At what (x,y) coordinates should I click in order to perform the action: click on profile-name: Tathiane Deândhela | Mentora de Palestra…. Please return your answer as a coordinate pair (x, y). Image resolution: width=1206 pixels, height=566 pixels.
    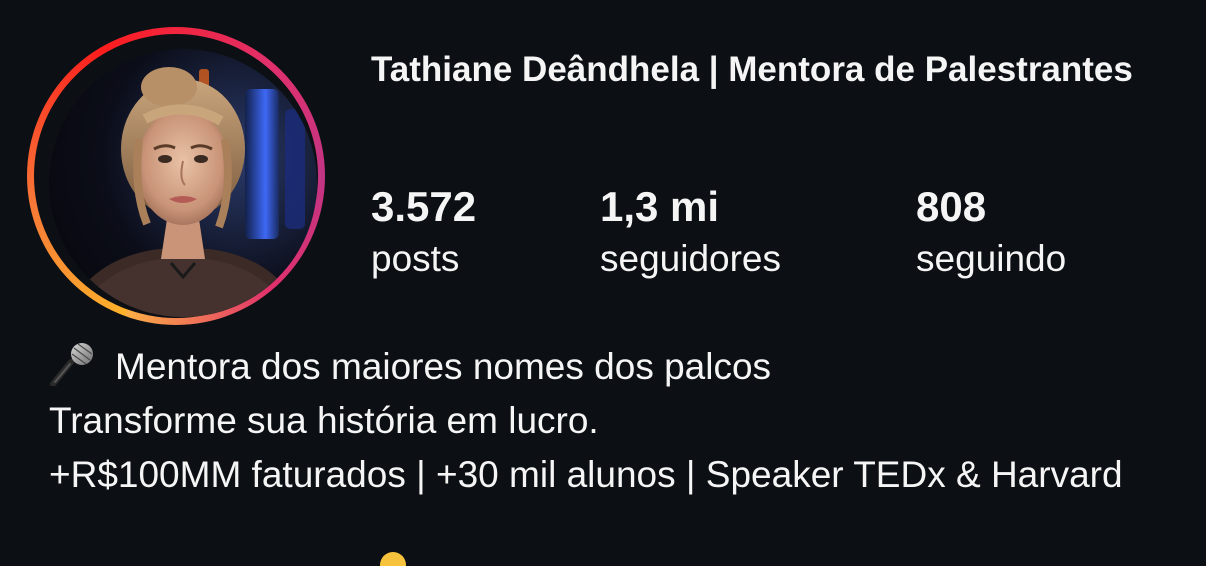
    Looking at the image, I should click on (752, 69).